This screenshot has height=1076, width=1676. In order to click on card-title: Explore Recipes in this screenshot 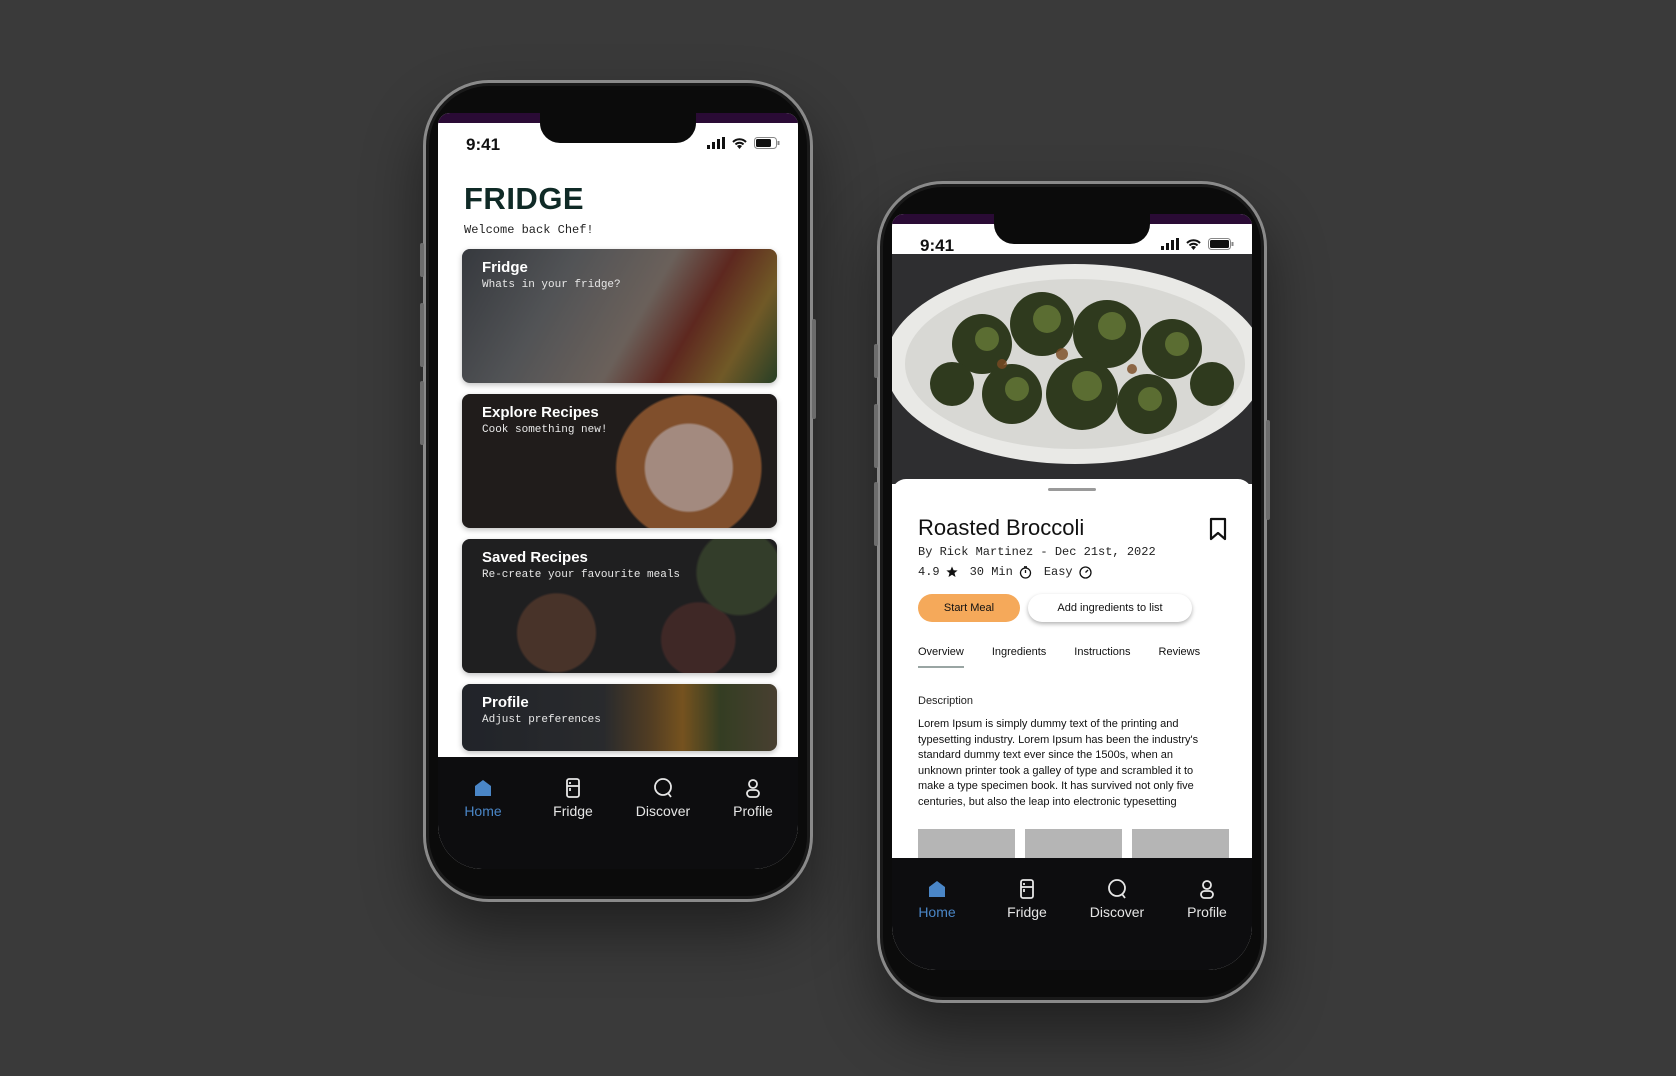, I will do `click(540, 412)`.